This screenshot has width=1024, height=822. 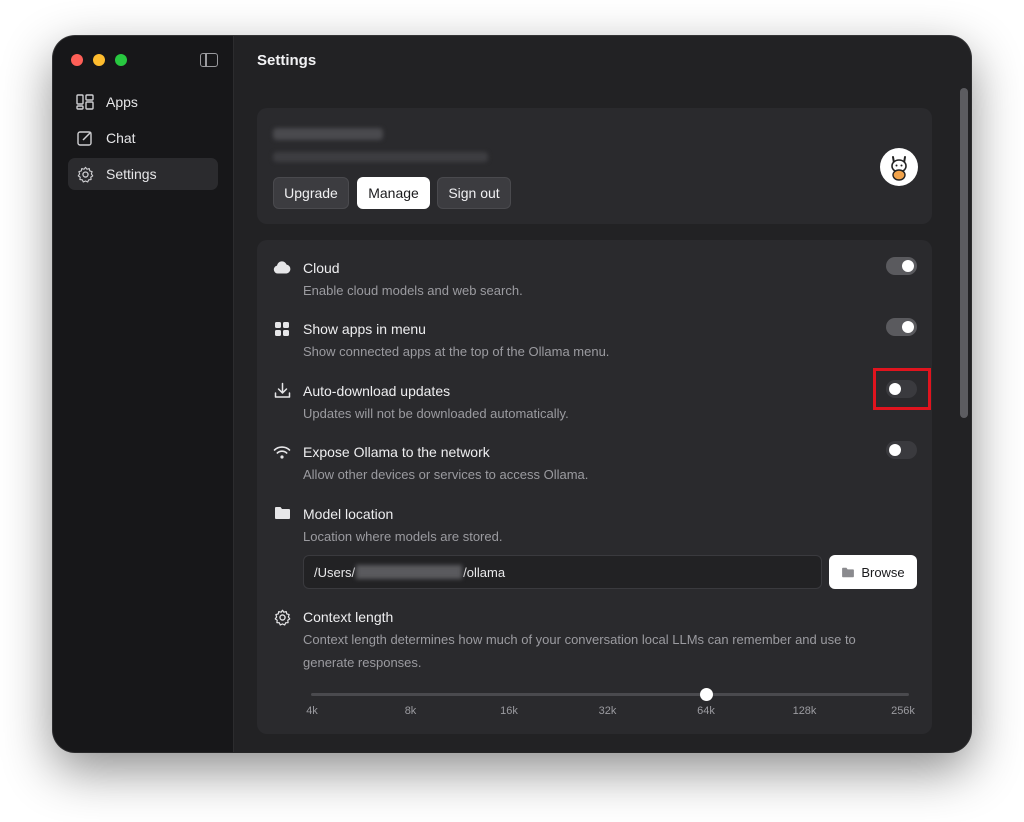 What do you see at coordinates (610, 694) in the screenshot?
I see `context-length-slider` at bounding box center [610, 694].